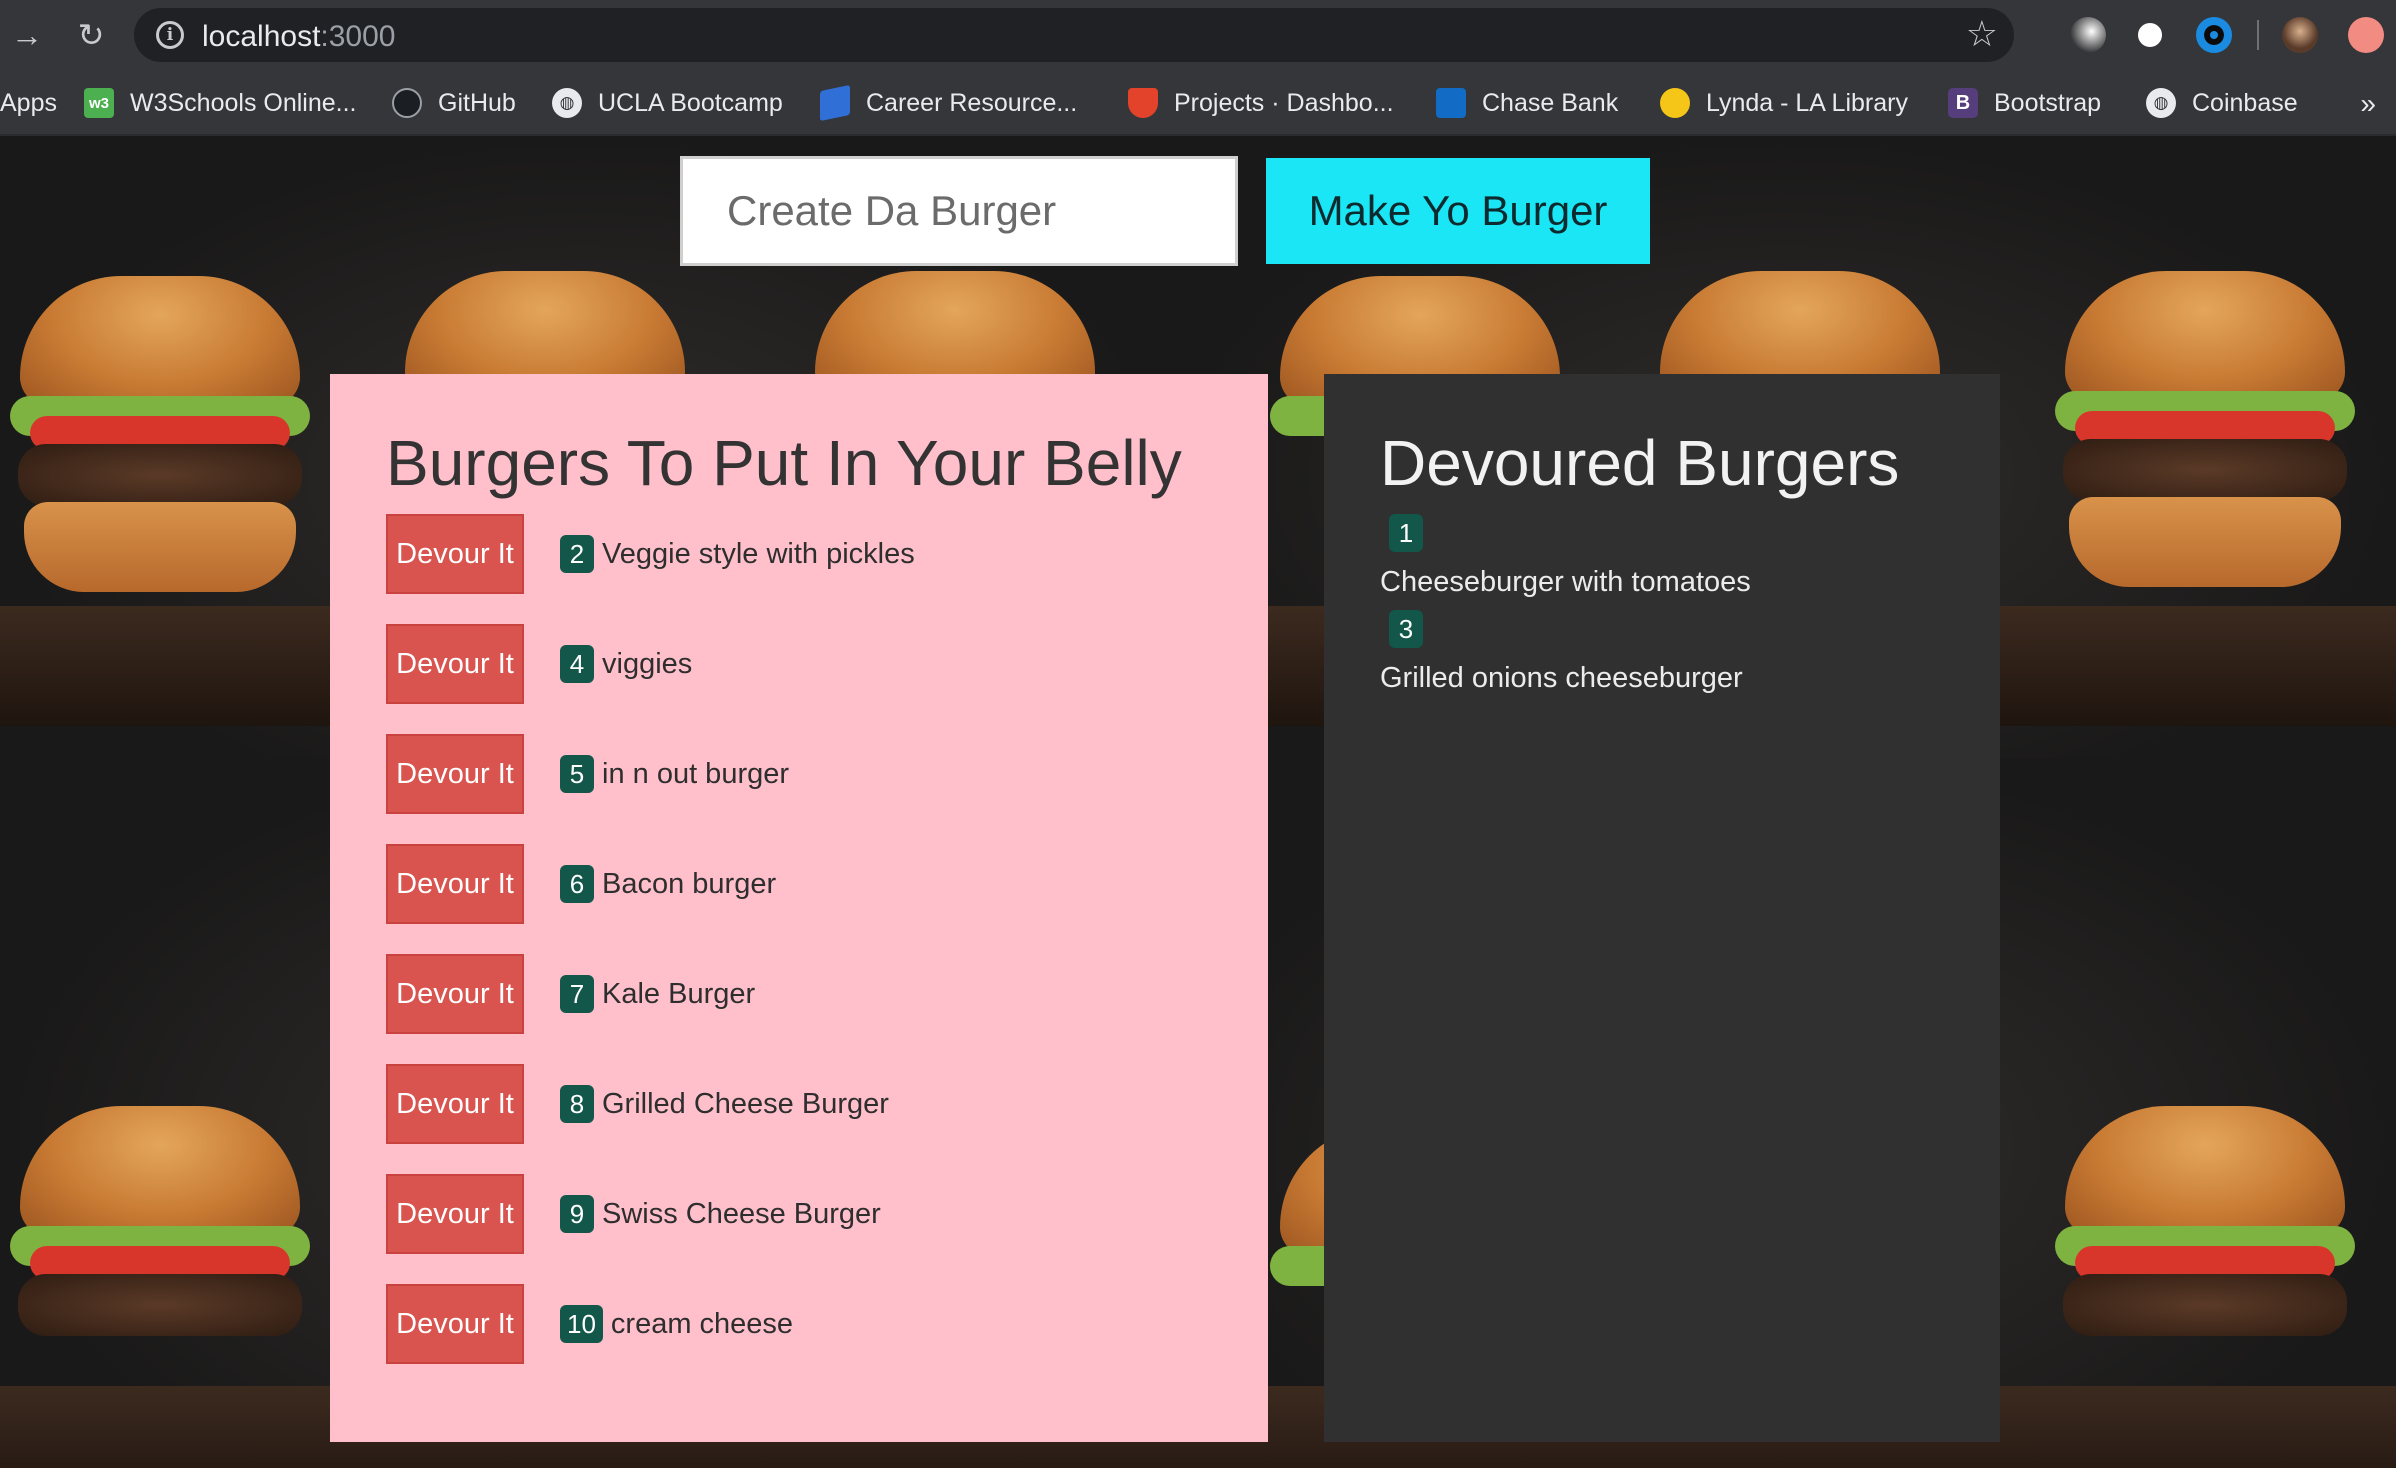 Image resolution: width=2396 pixels, height=1468 pixels. I want to click on burger-name: Grilled Cheese Burger, so click(745, 1103).